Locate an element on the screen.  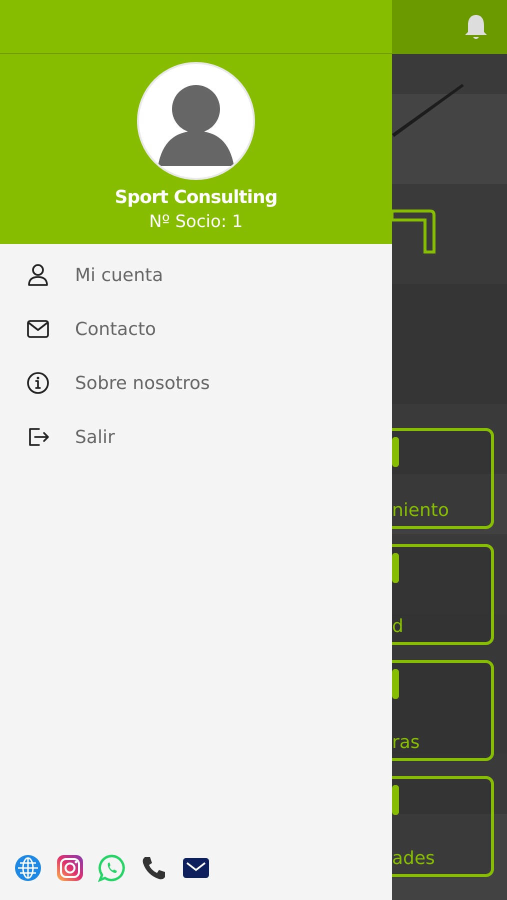
globe-icon is located at coordinates (28, 868).